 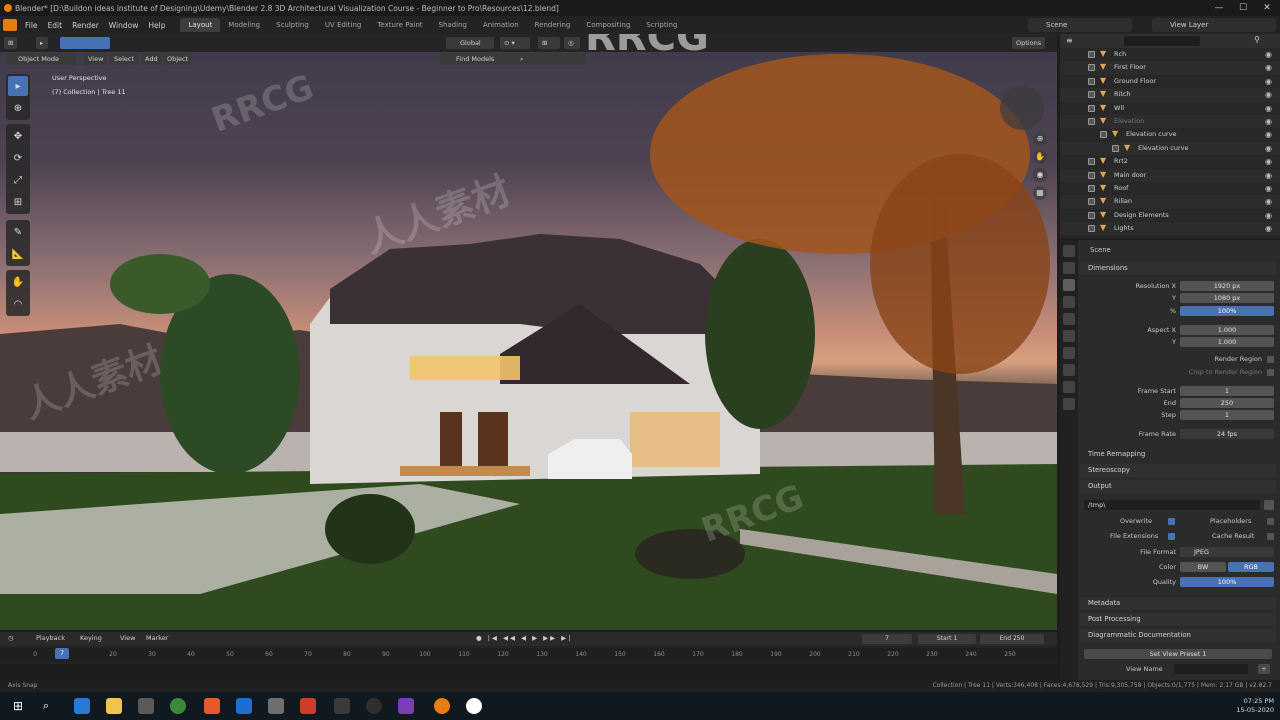 I want to click on scale-tool-icon: ⤢, so click(x=18, y=180).